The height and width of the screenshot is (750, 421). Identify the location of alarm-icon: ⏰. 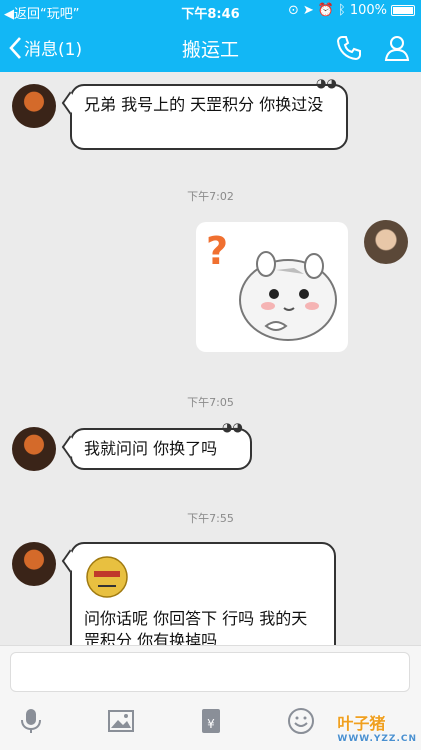
(326, 10).